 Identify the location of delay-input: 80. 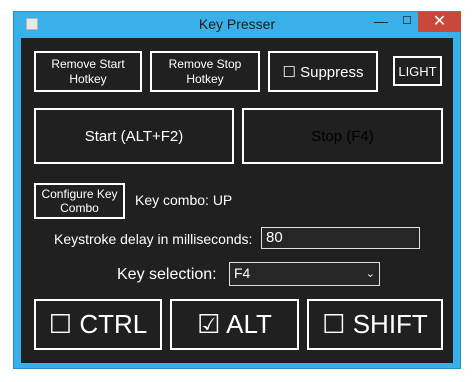
(340, 238).